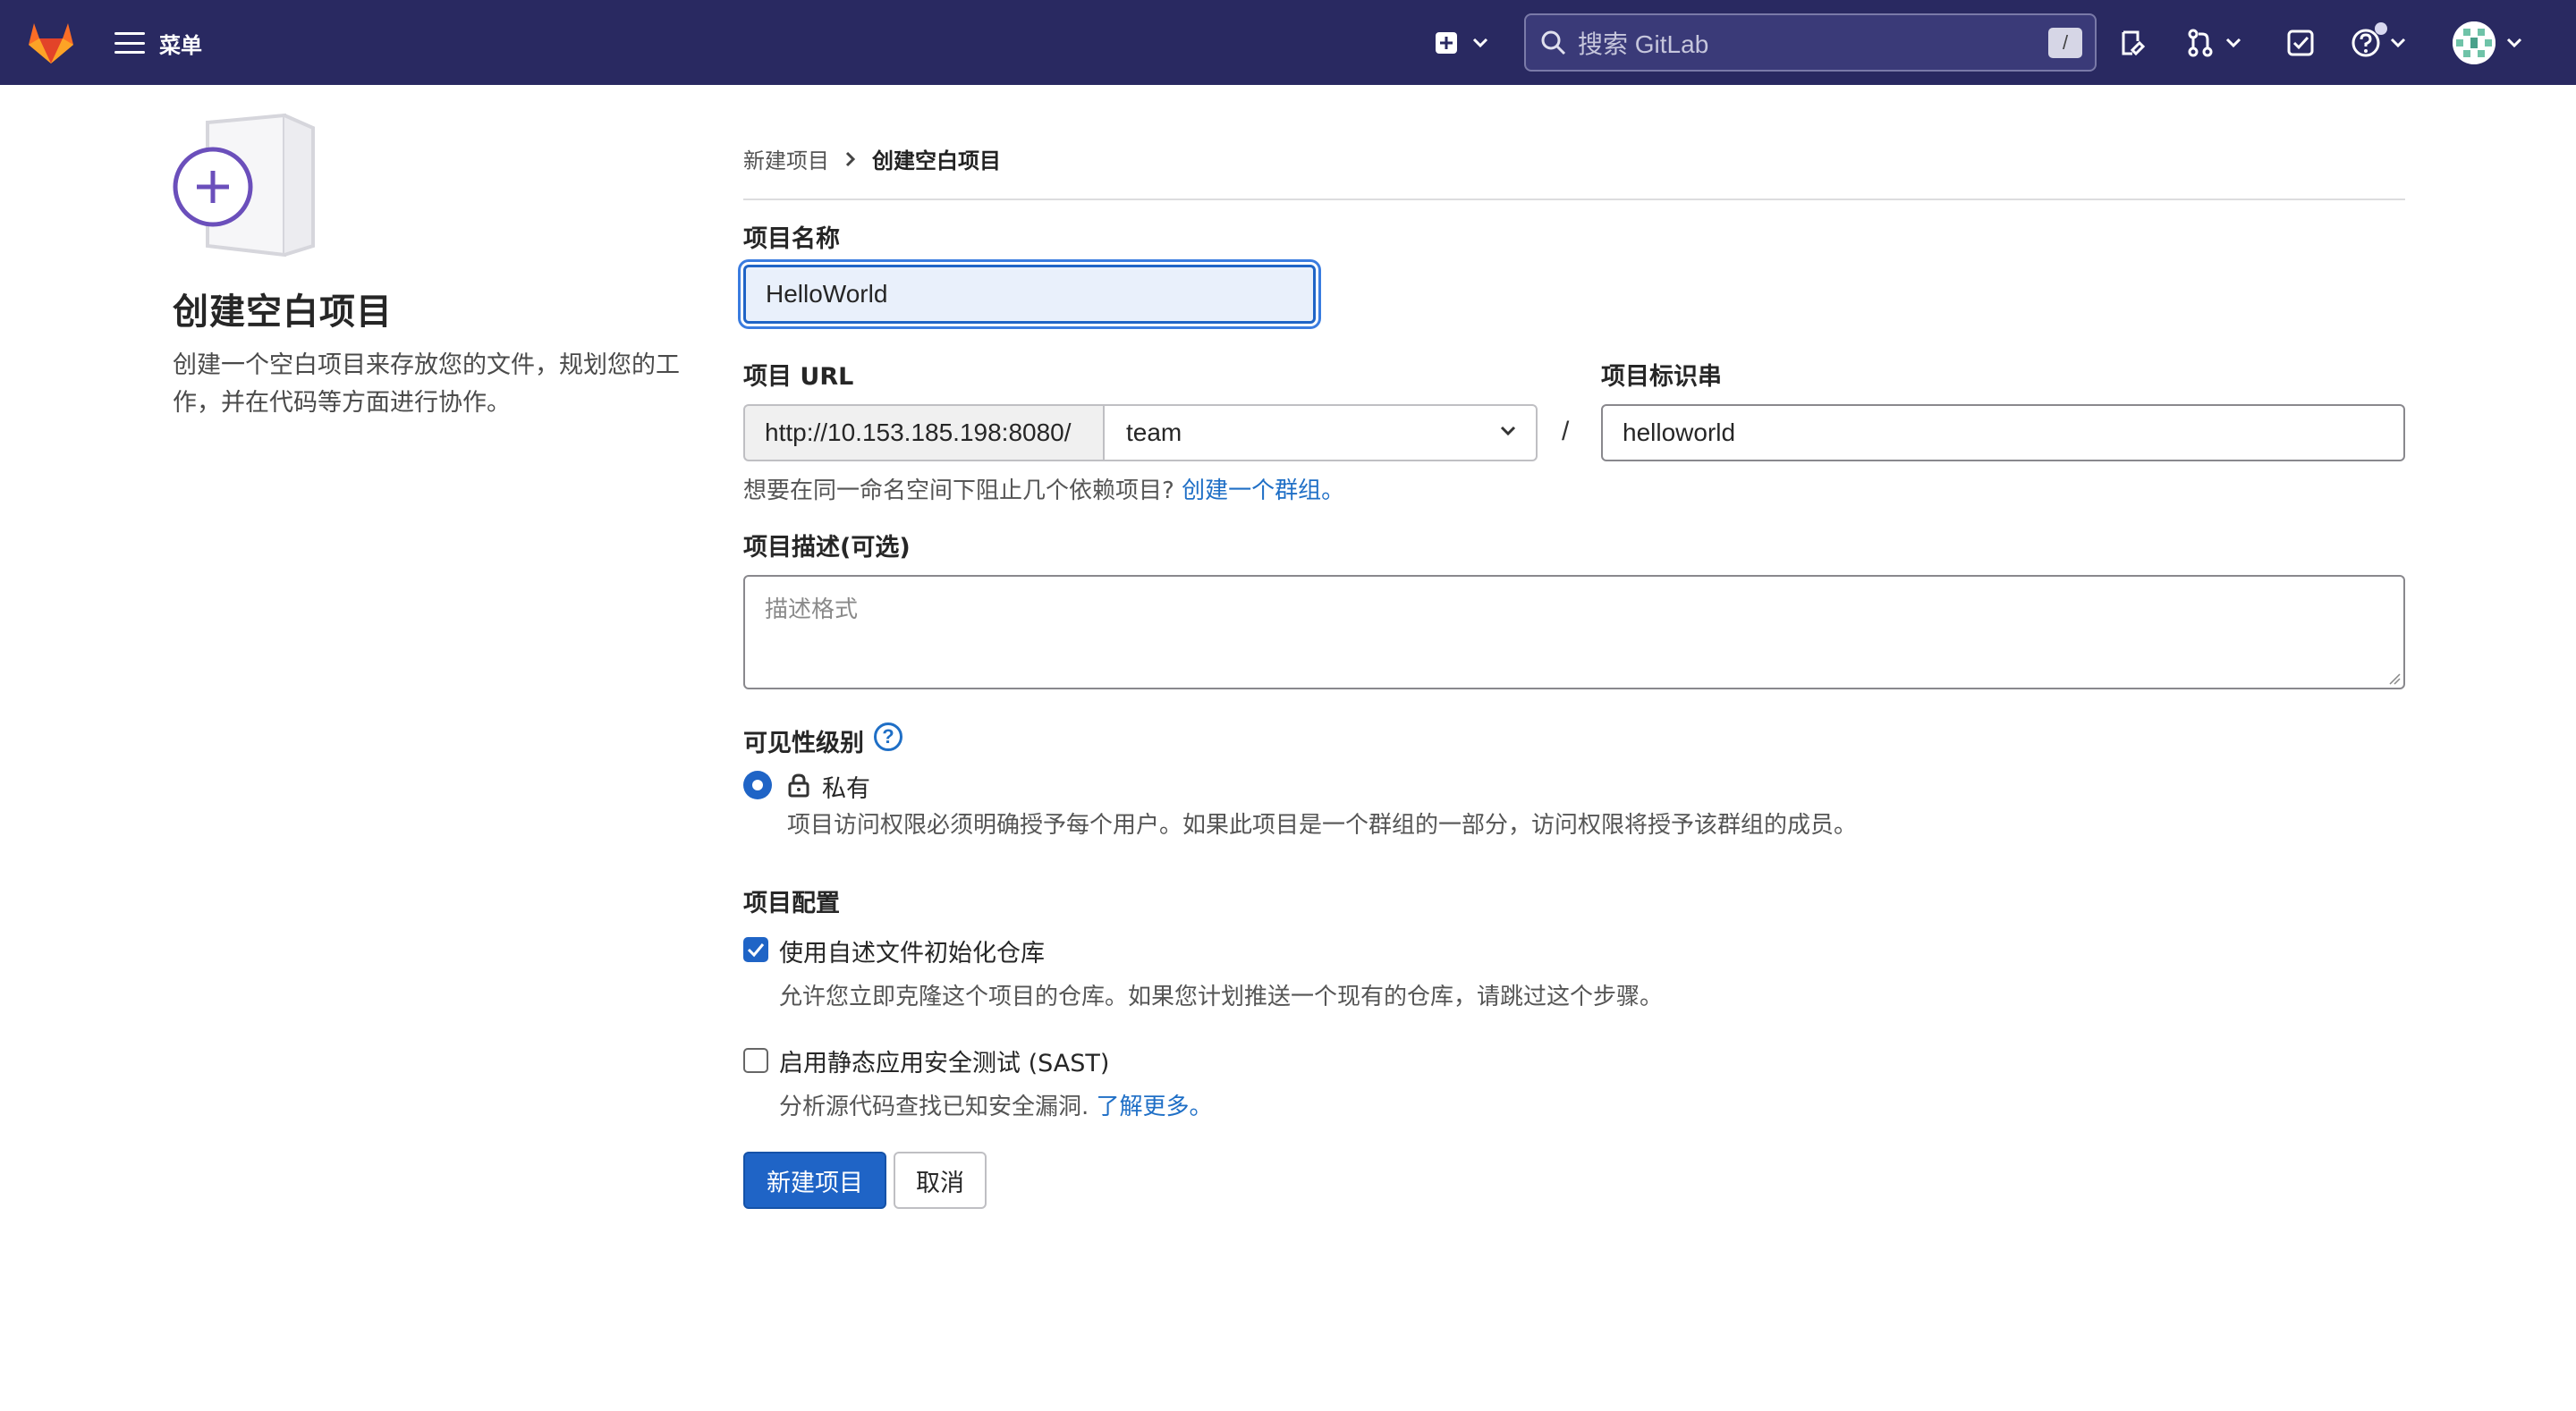  I want to click on page-description: 创建一个空白项目来存放您的文件，规划您的工作，并在代码等方面进行协作。, so click(426, 384).